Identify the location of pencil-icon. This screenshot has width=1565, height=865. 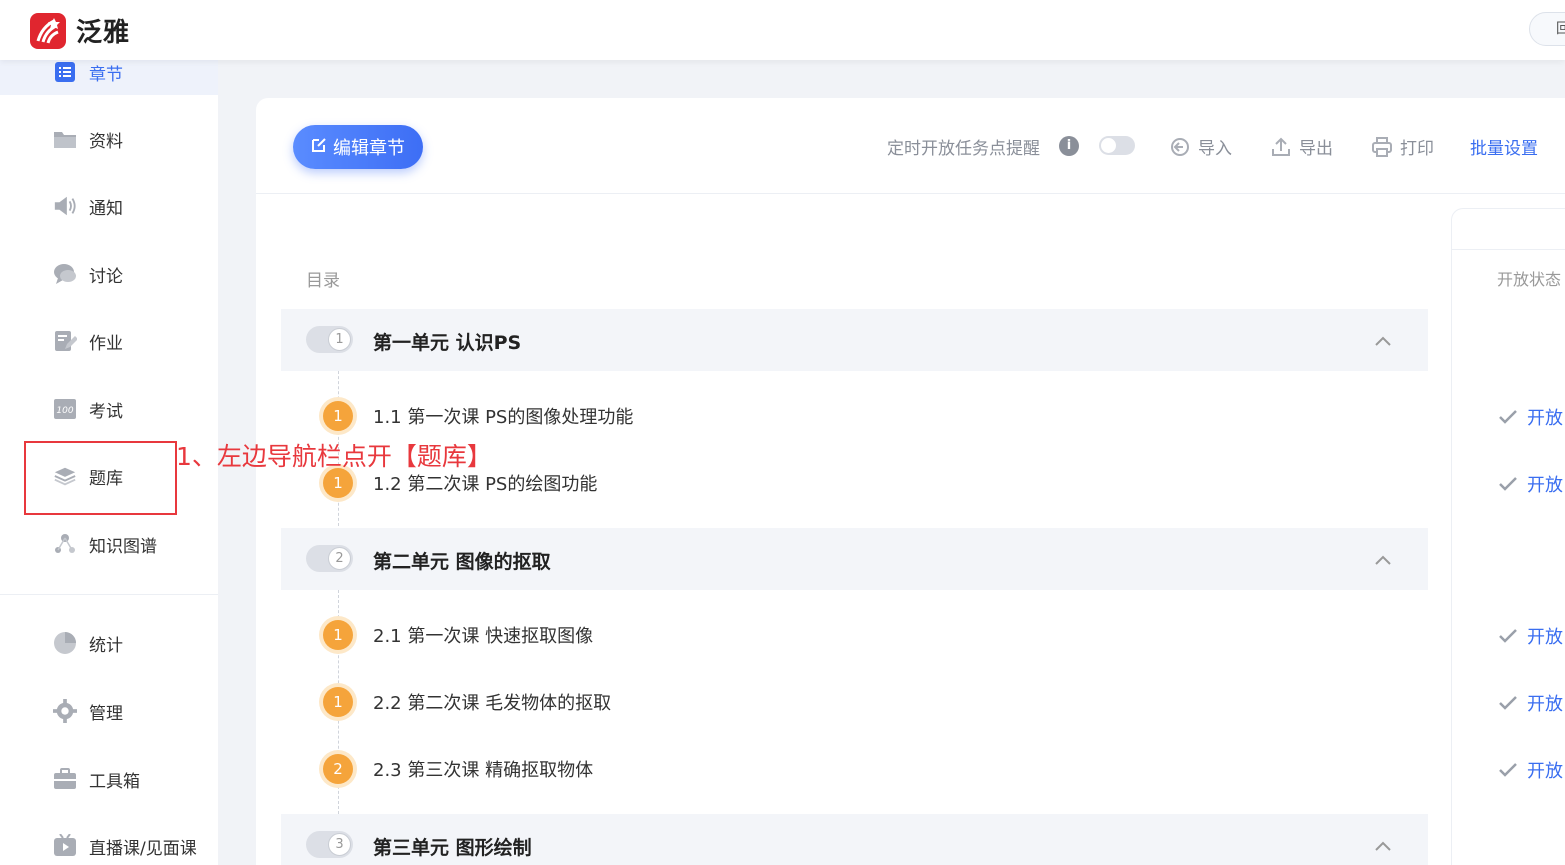
(65, 341).